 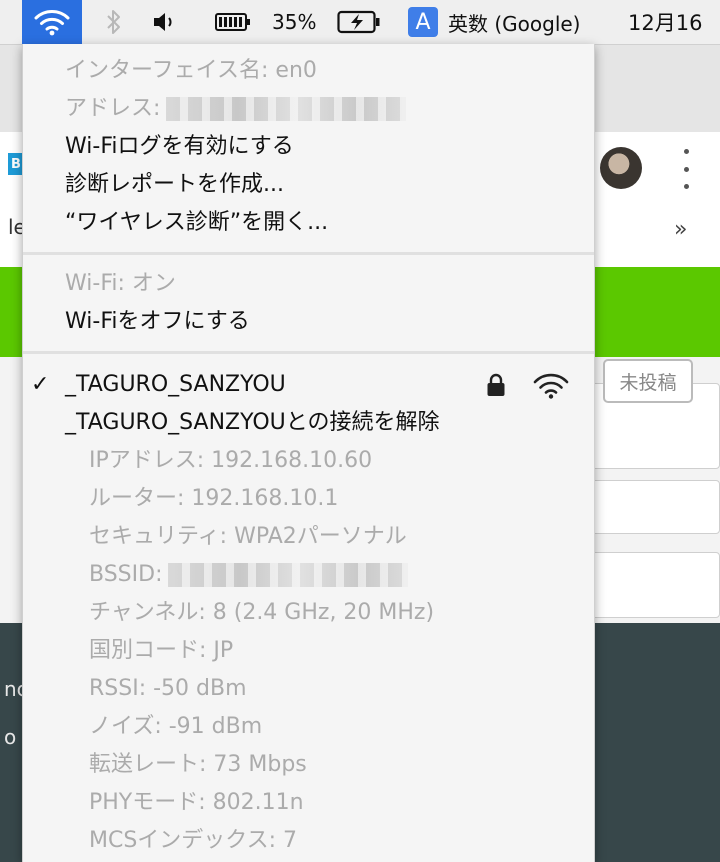 What do you see at coordinates (496, 384) in the screenshot?
I see `lock-icon` at bounding box center [496, 384].